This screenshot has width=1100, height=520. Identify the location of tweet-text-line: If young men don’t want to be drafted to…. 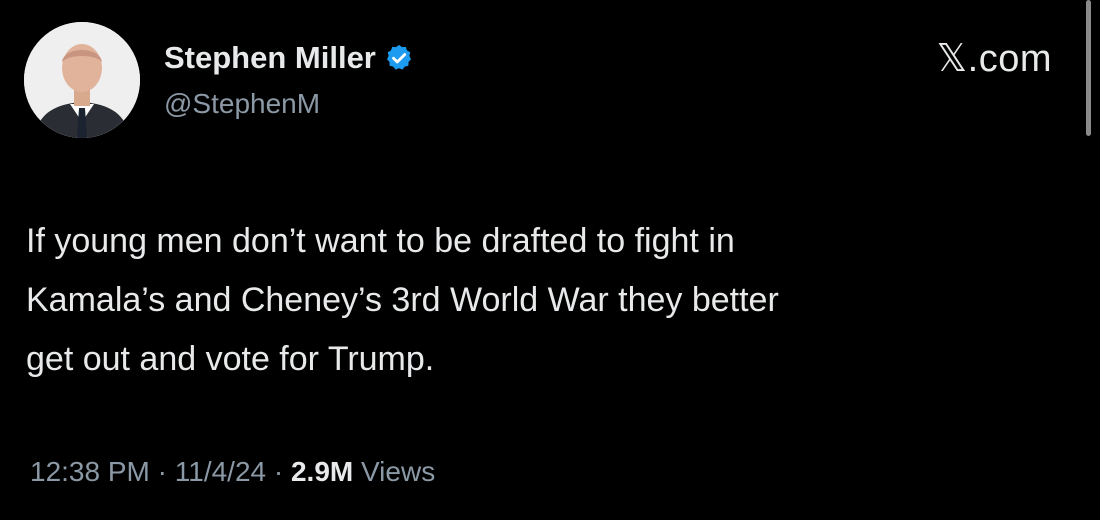
(380, 241).